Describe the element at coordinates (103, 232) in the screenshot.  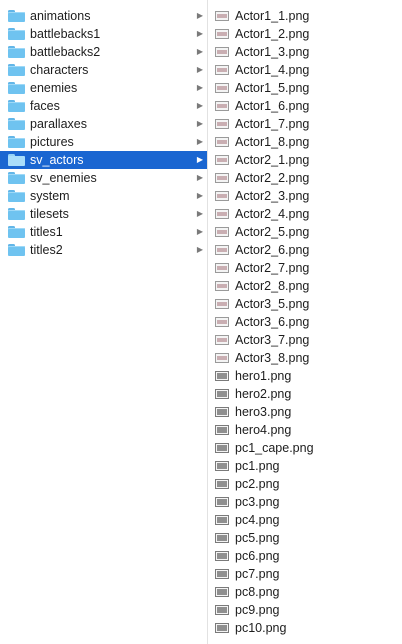
I see `folder-item-titles1: titles1 ▶` at that location.